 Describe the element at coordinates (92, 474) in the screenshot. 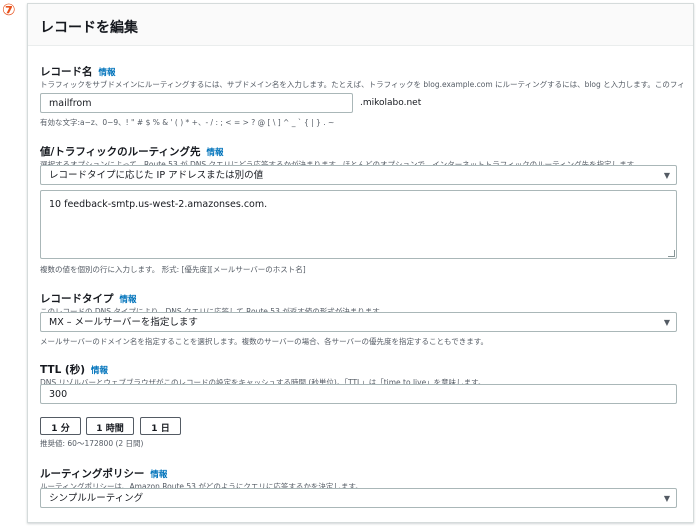

I see `routing-policy-label: ルーティングポリシー` at that location.